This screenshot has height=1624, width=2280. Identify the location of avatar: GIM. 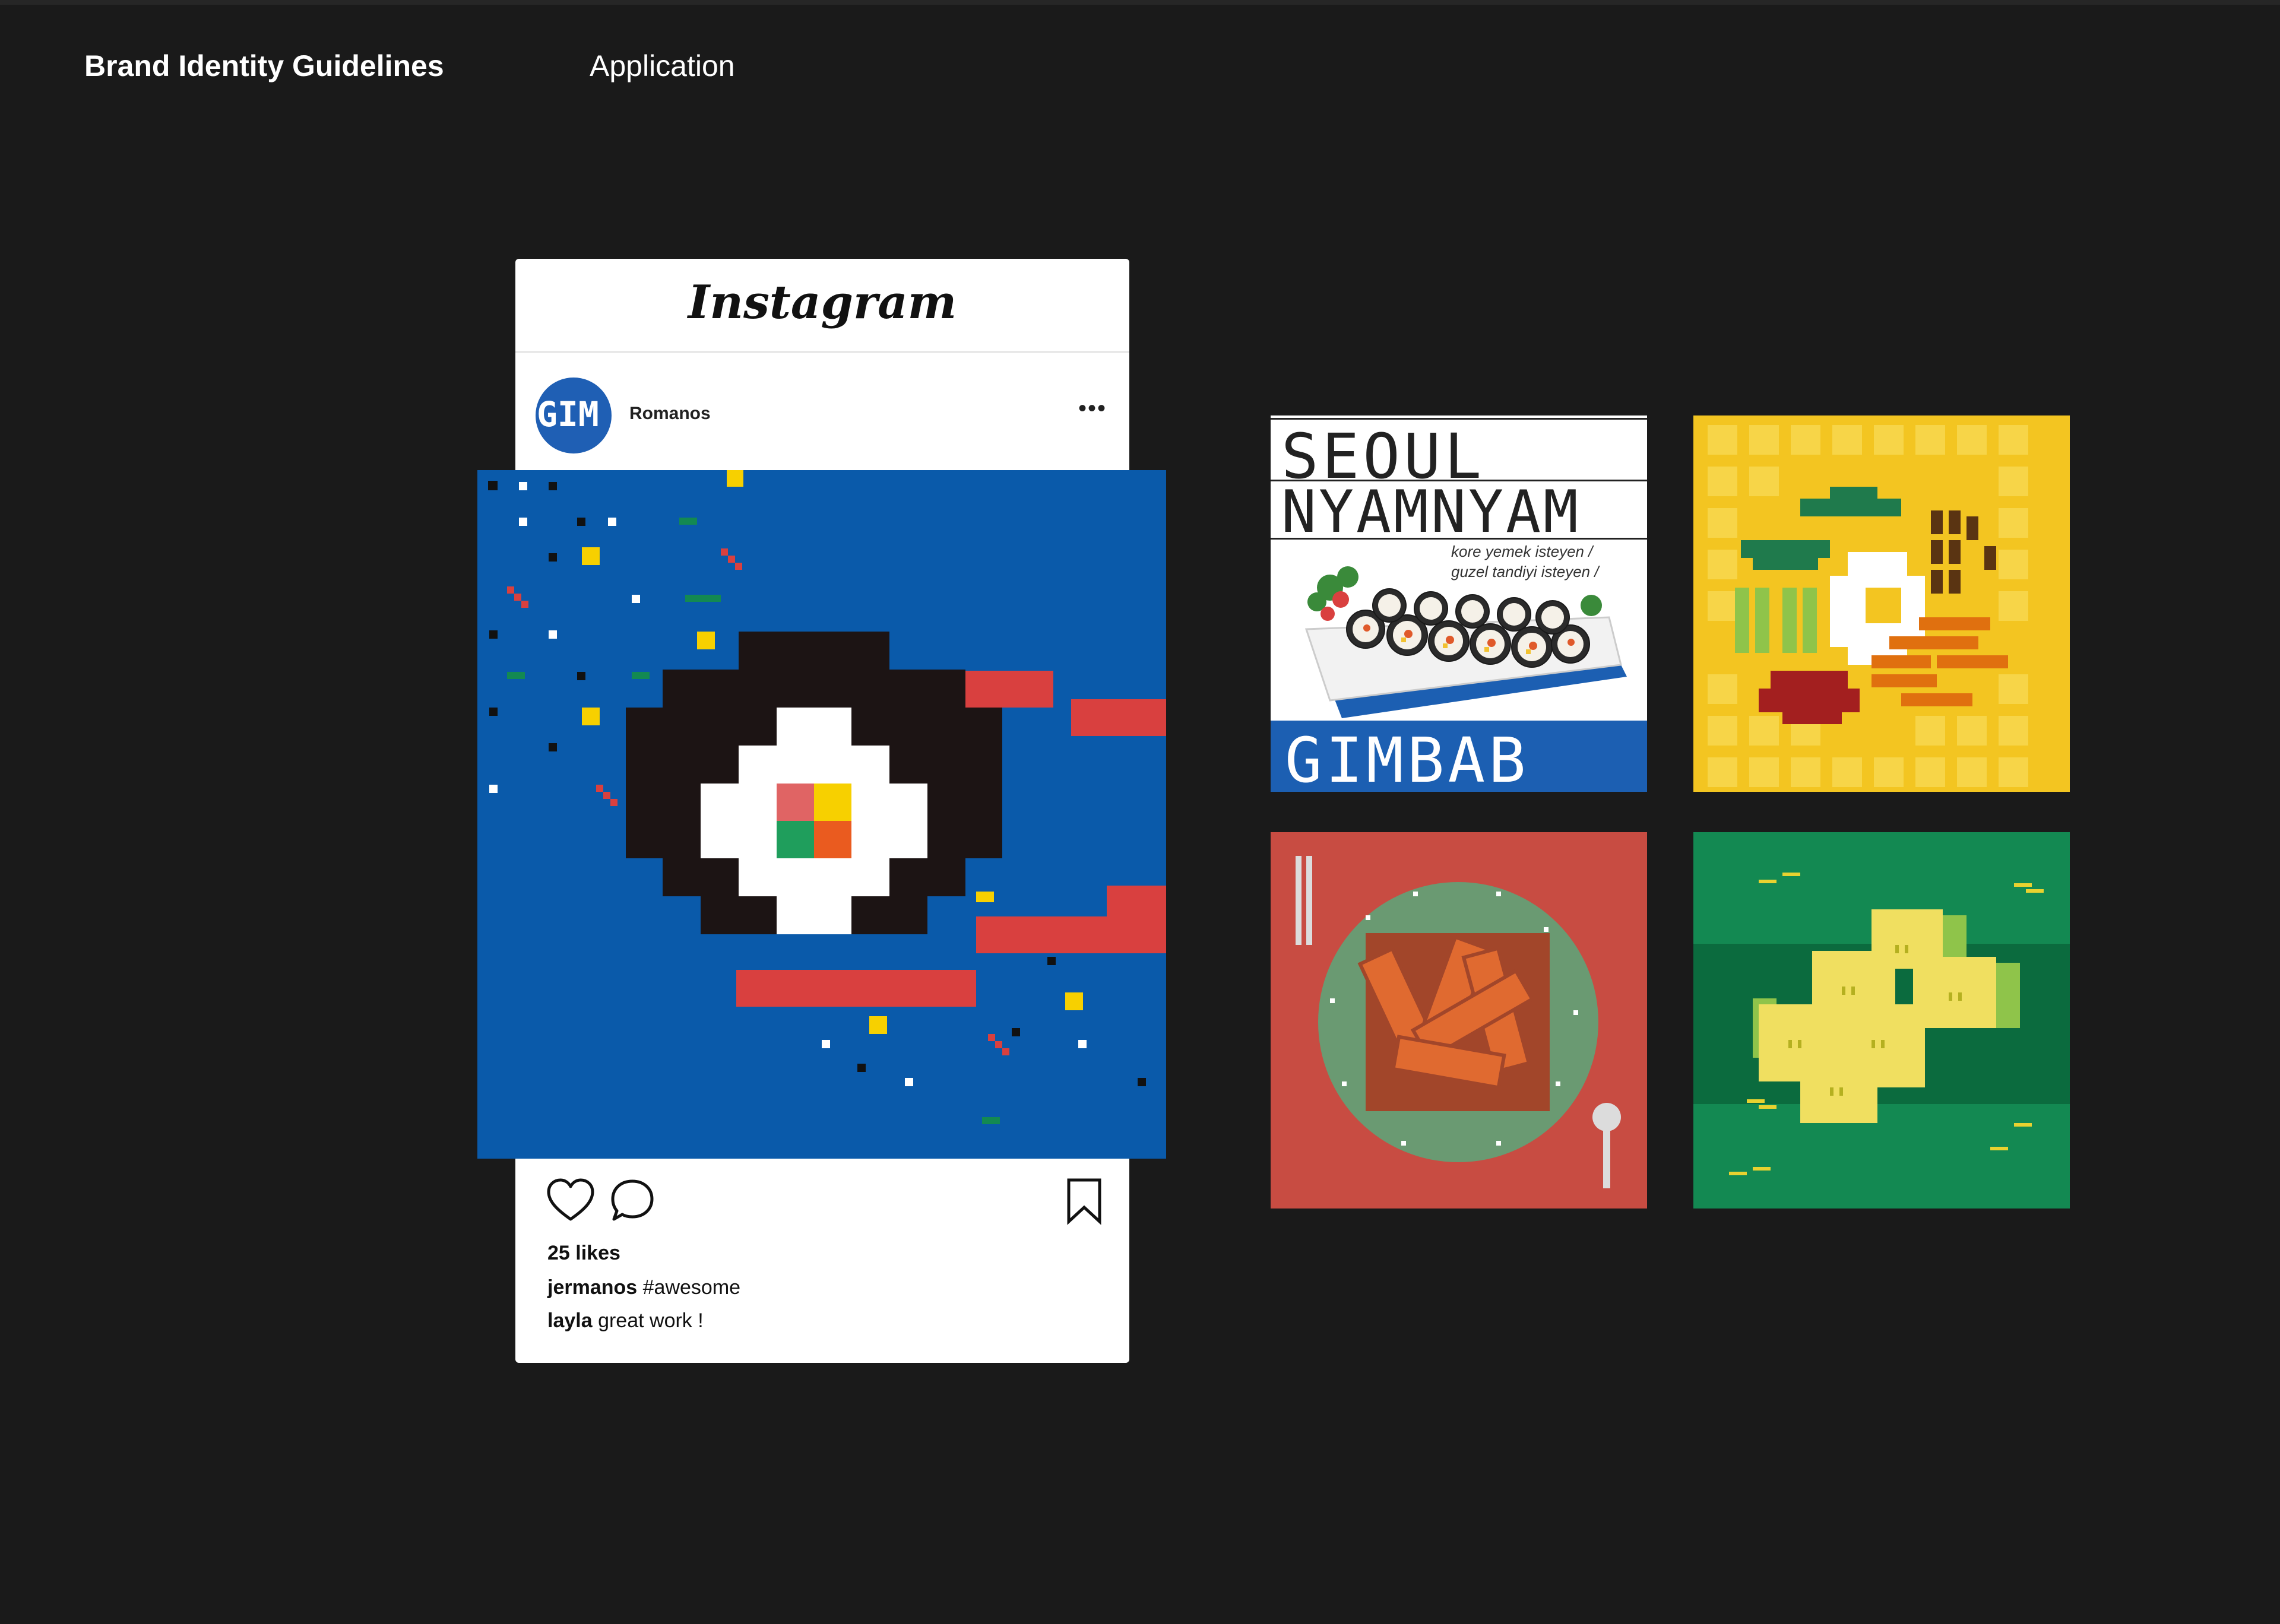
(574, 415).